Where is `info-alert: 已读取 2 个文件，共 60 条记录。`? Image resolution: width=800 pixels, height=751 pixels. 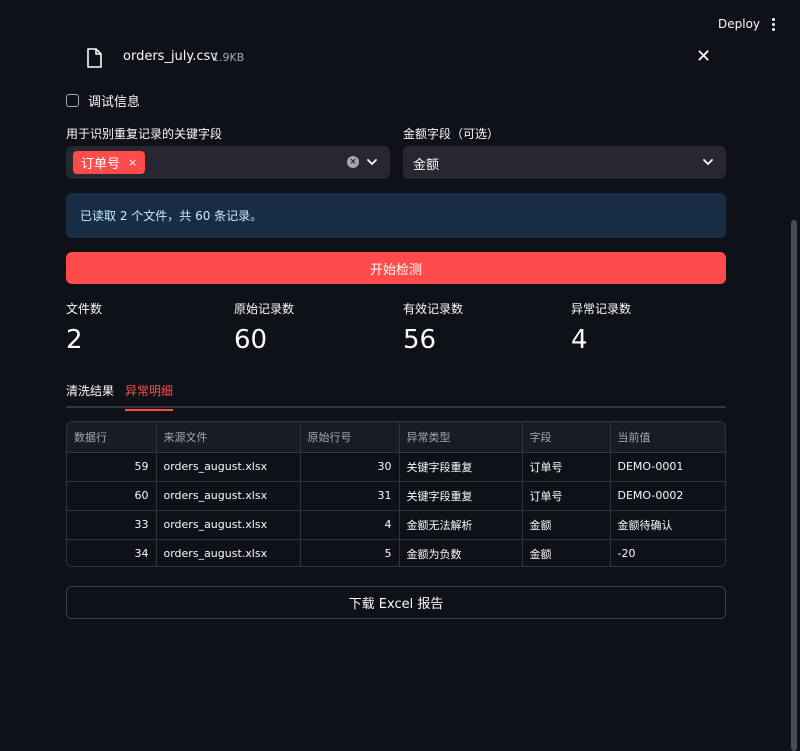
info-alert: 已读取 2 个文件，共 60 条记录。 is located at coordinates (396, 215).